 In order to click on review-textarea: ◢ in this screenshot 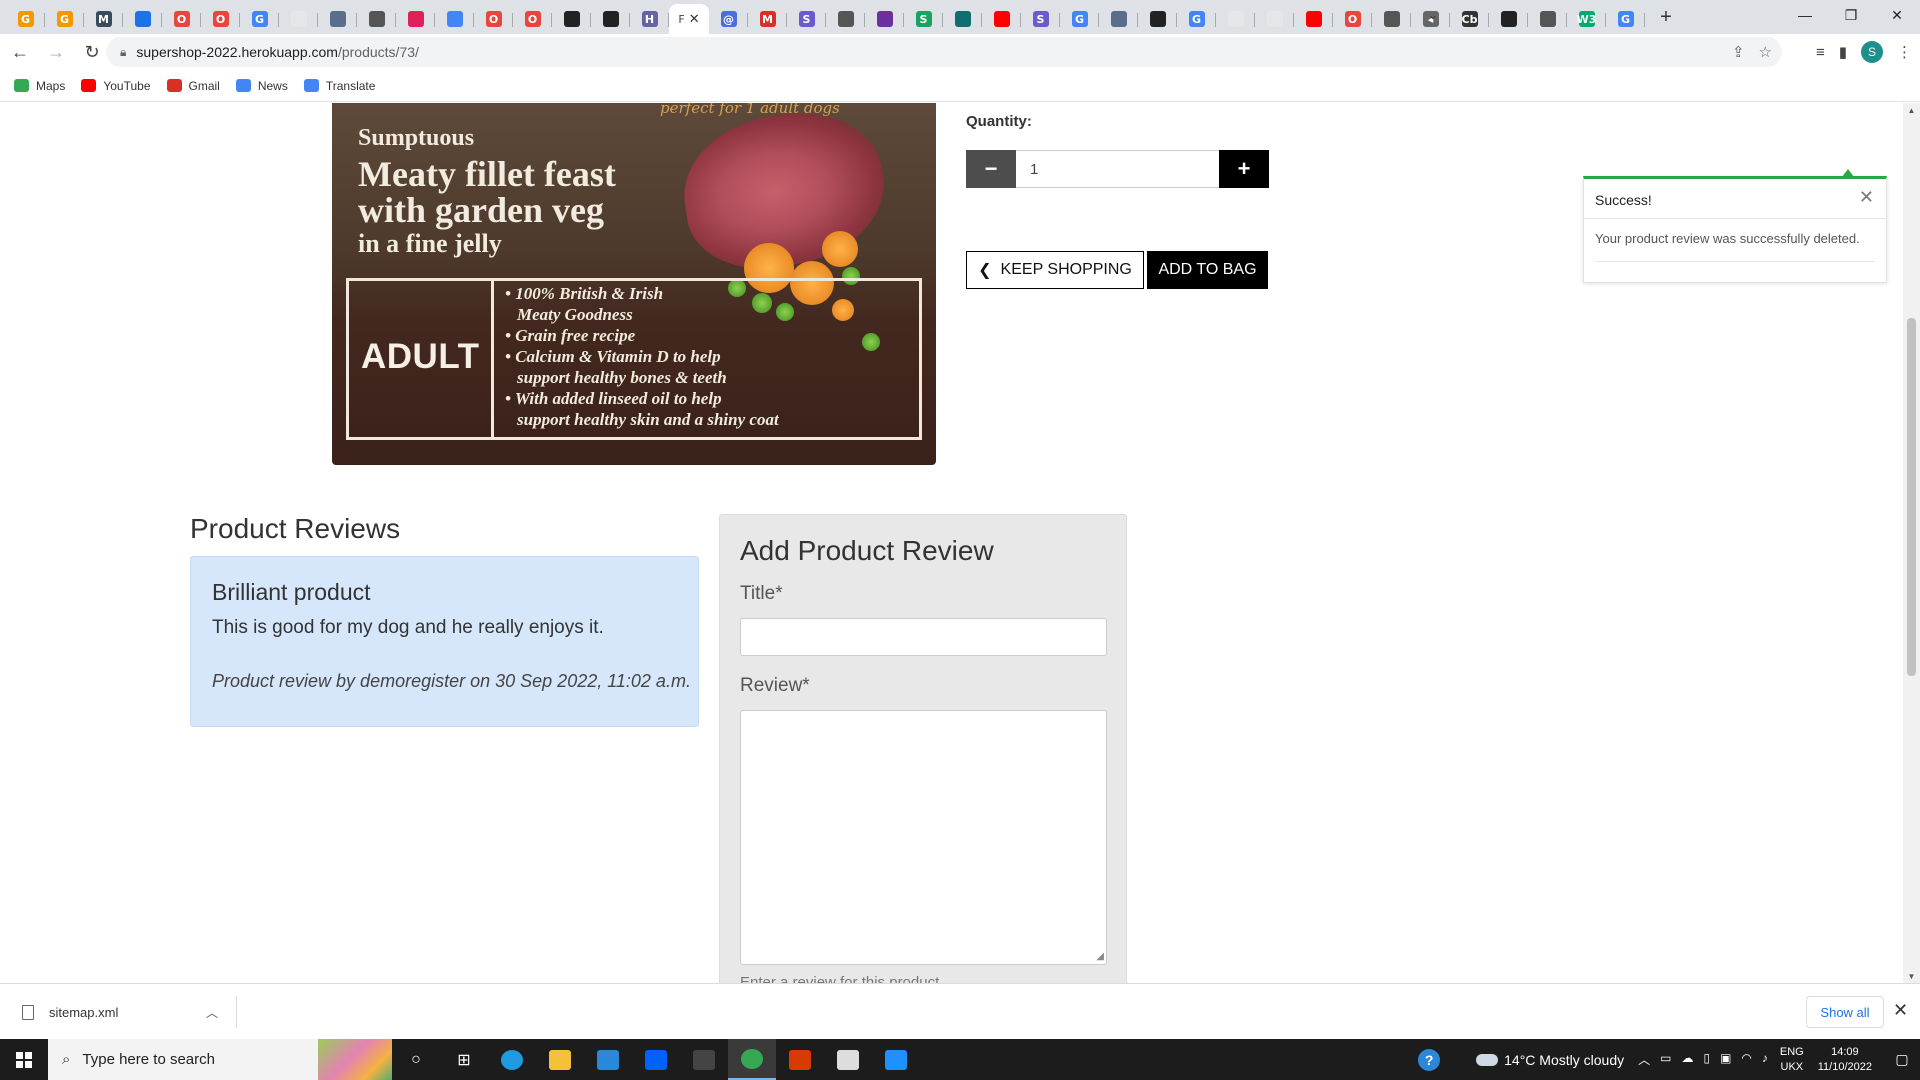, I will do `click(923, 837)`.